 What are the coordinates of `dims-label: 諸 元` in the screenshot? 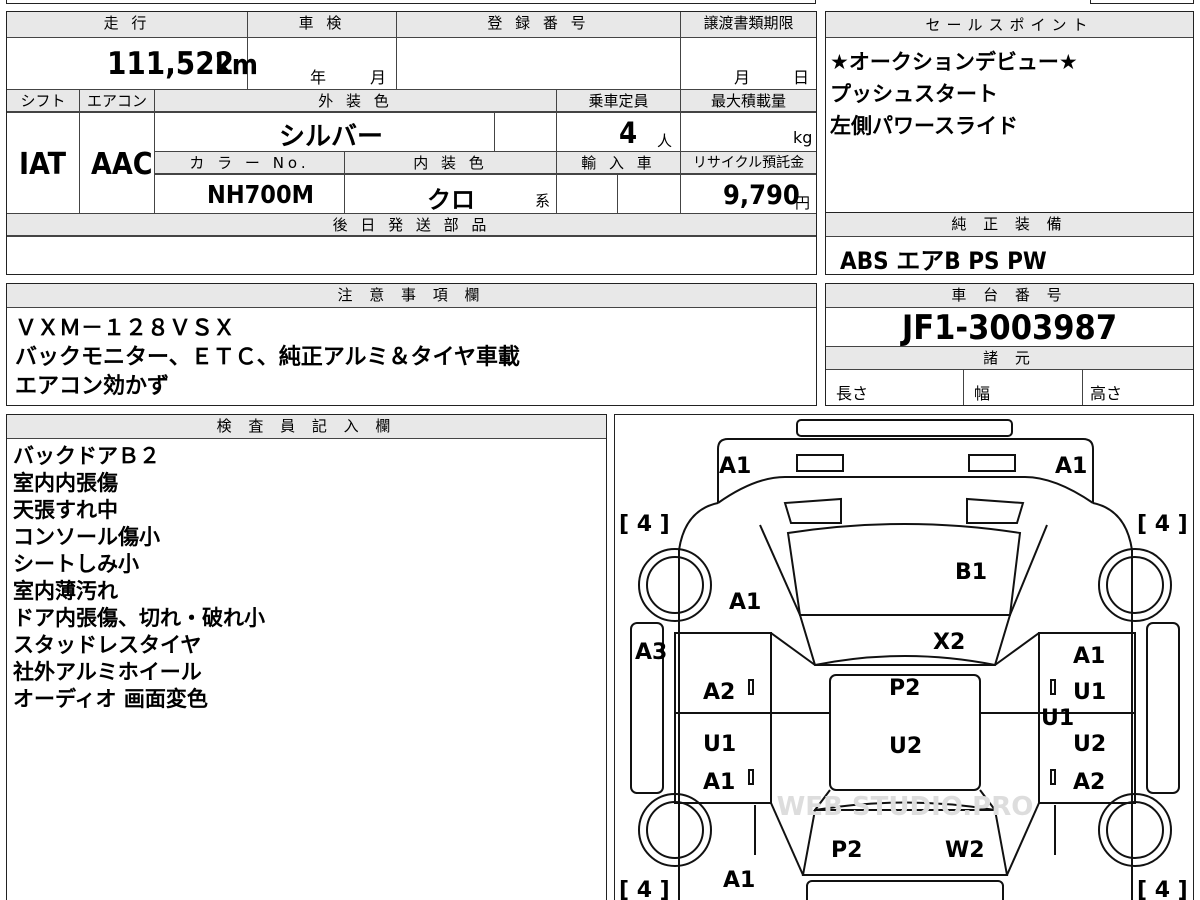 It's located at (1009, 358).